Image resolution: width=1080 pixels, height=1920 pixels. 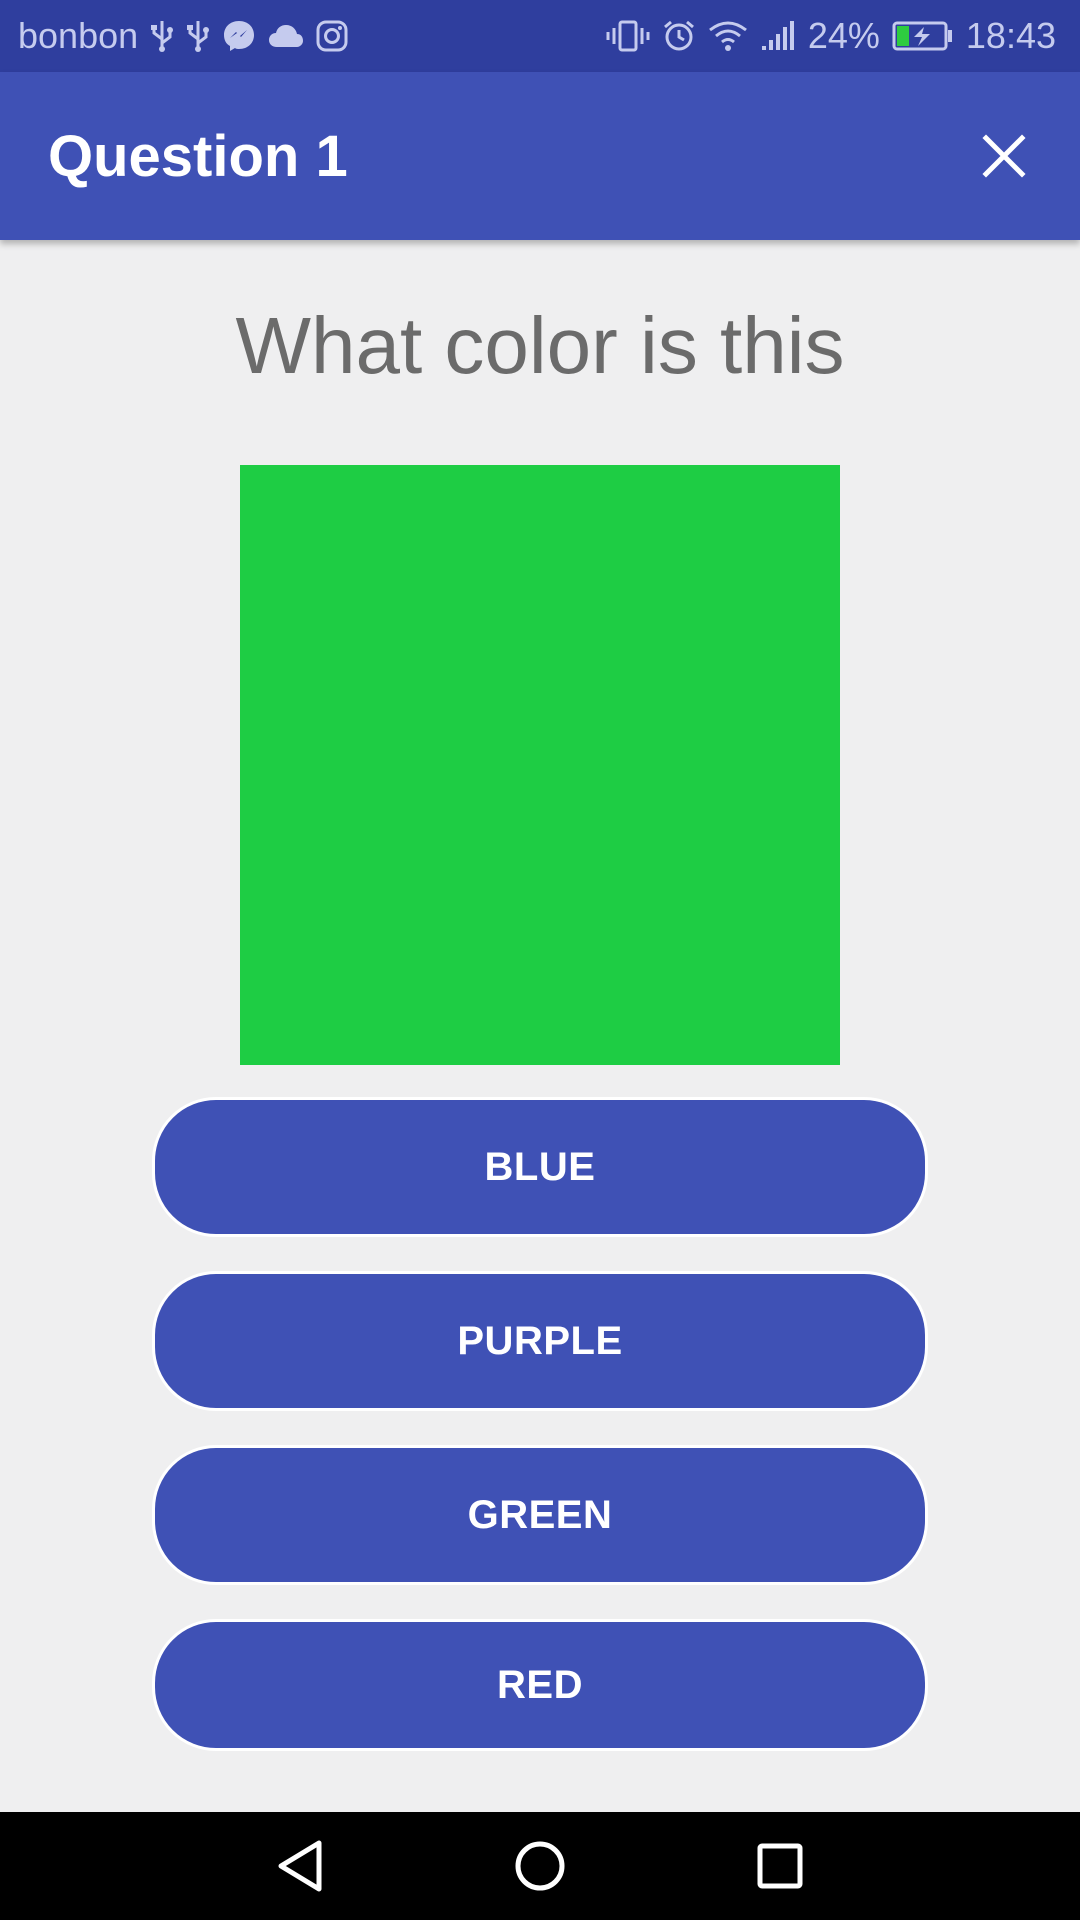 What do you see at coordinates (198, 156) in the screenshot?
I see `page-title: Question 1` at bounding box center [198, 156].